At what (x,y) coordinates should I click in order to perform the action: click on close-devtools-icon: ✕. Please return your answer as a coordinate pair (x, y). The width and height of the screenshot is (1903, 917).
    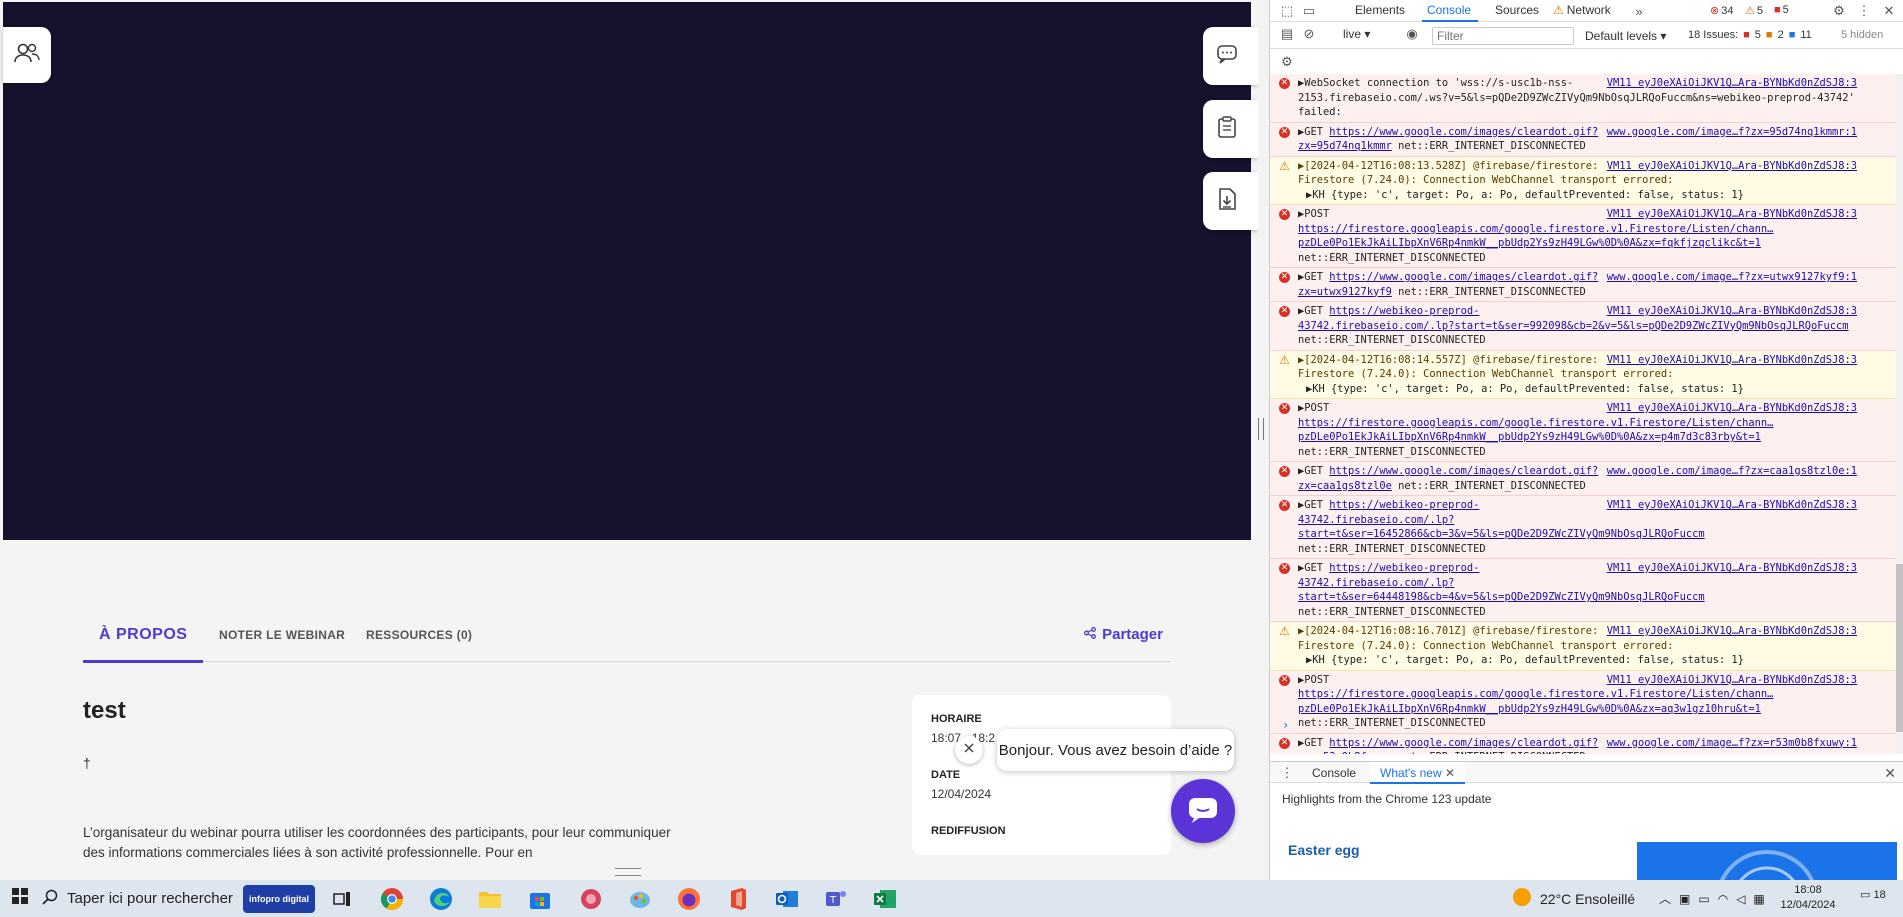
    Looking at the image, I should click on (1889, 11).